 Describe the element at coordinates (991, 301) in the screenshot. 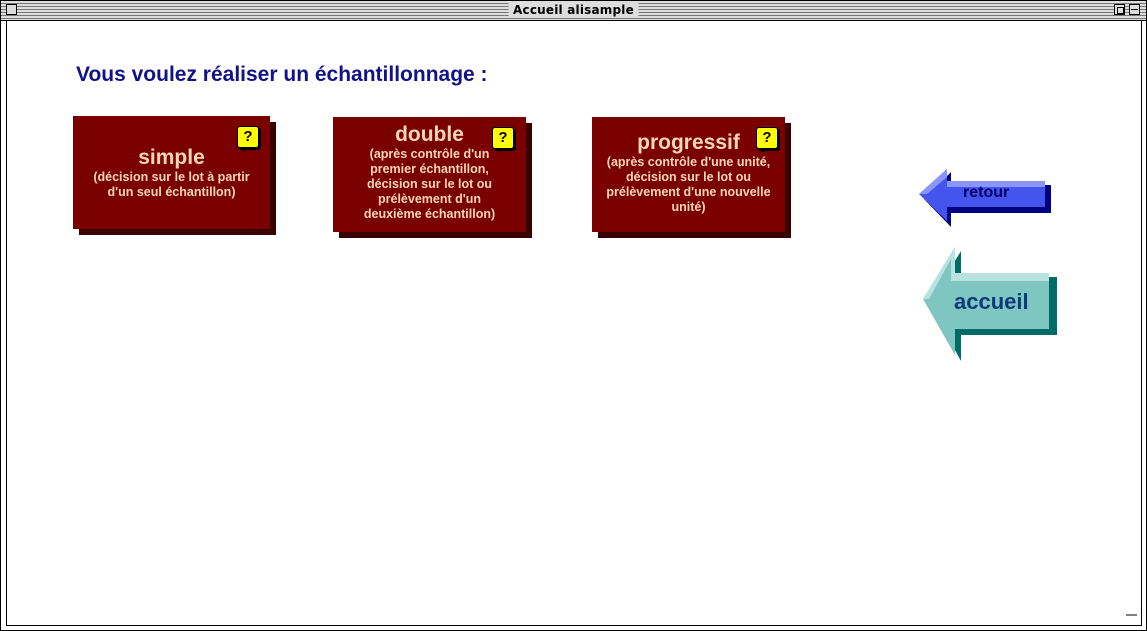

I see `accueil-label: accueil` at that location.